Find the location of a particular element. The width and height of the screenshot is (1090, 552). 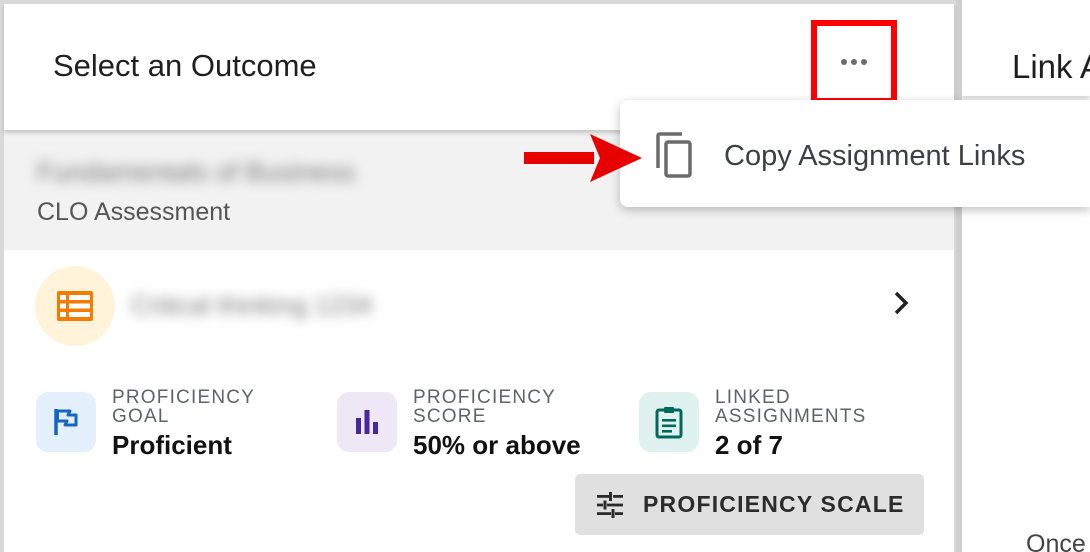

metric-label: Linked Assignments is located at coordinates (791, 407).